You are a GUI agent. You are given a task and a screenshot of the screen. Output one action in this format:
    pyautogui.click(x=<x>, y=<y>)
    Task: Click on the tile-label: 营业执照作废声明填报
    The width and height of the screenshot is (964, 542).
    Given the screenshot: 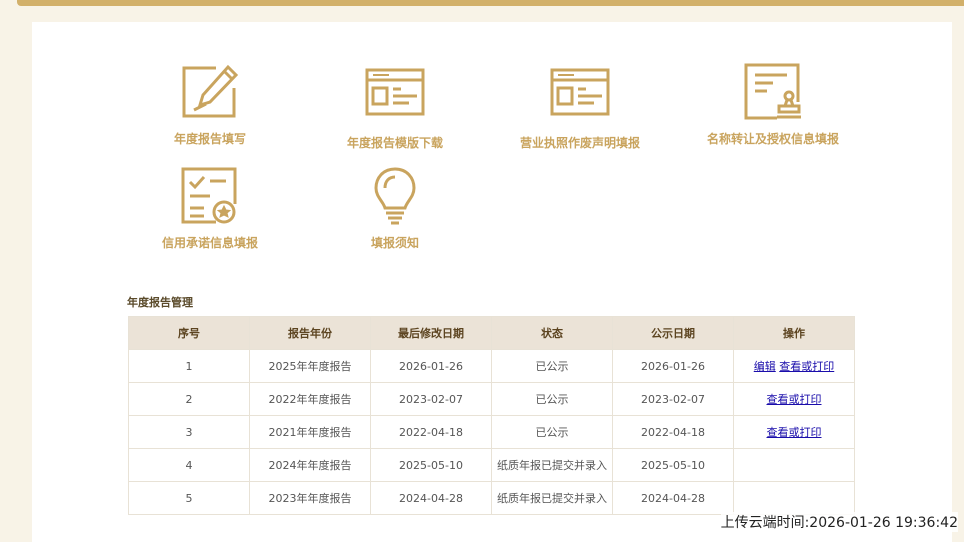 What is the action you would take?
    pyautogui.click(x=579, y=143)
    